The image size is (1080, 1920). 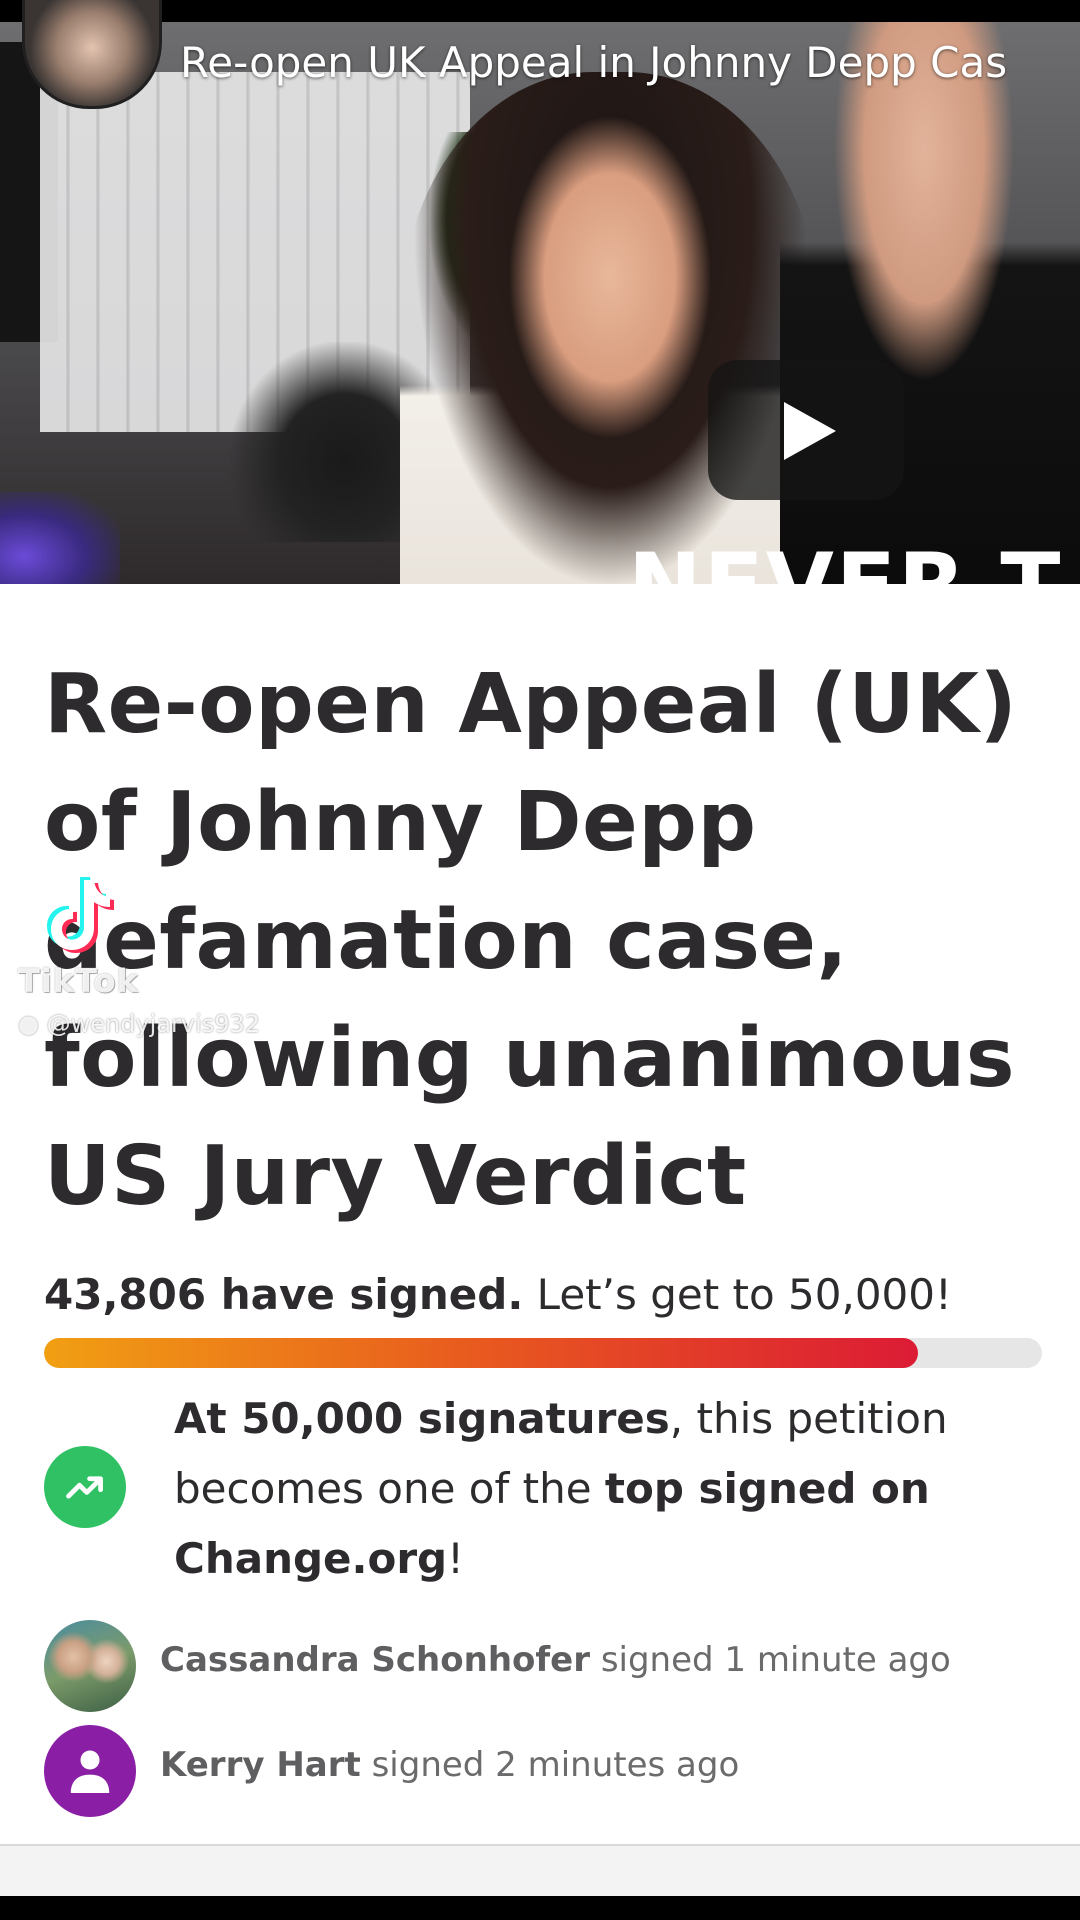 I want to click on tiktok-logo-icon, so click(x=80, y=917).